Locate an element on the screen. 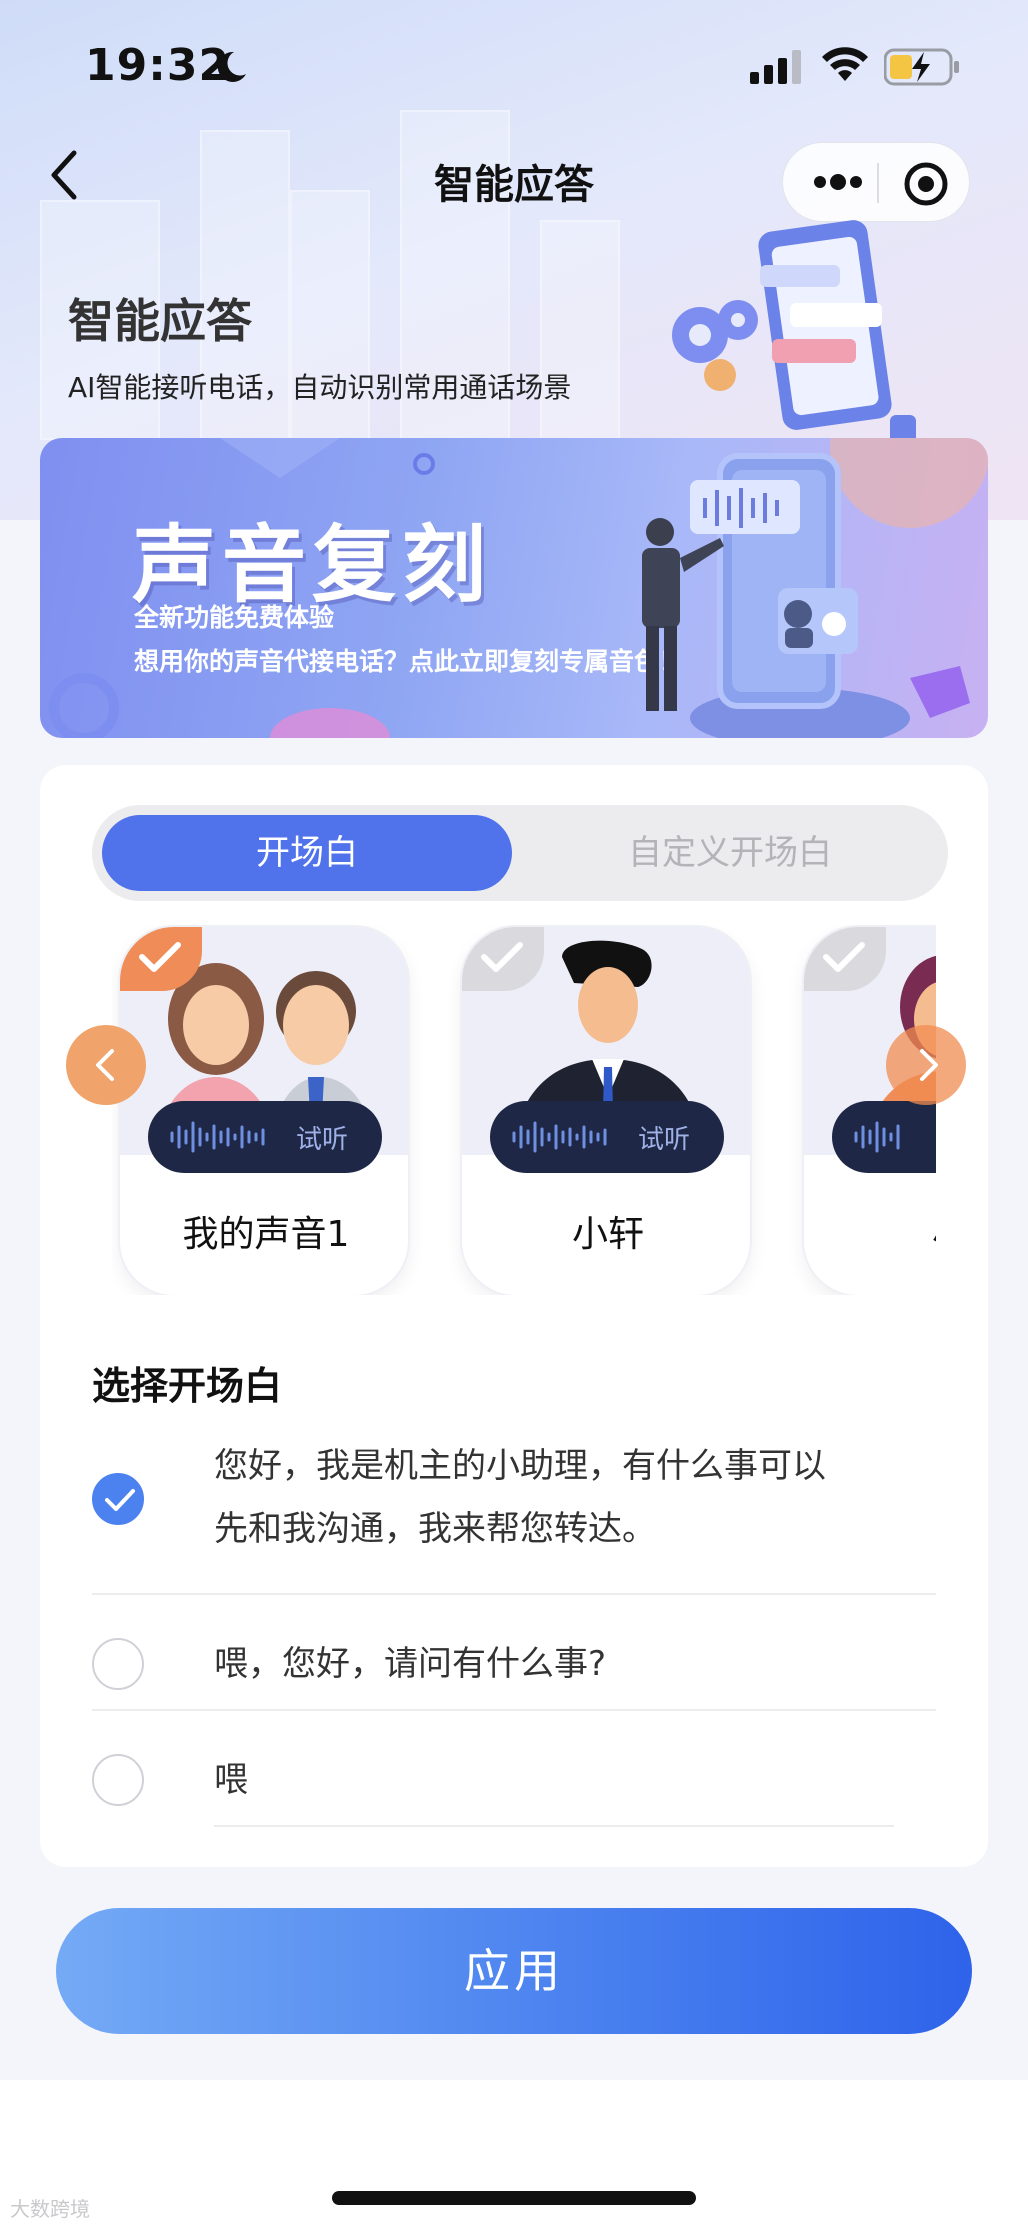  moon-icon is located at coordinates (231, 66).